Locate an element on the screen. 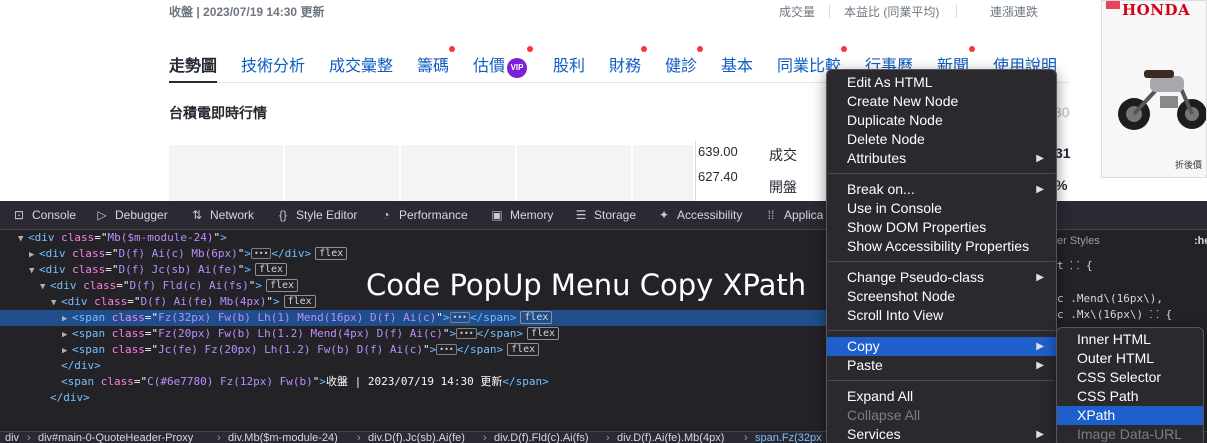 The height and width of the screenshot is (443, 1207). devtools-tab-applica: ⁞⁞ Applica is located at coordinates (794, 215).